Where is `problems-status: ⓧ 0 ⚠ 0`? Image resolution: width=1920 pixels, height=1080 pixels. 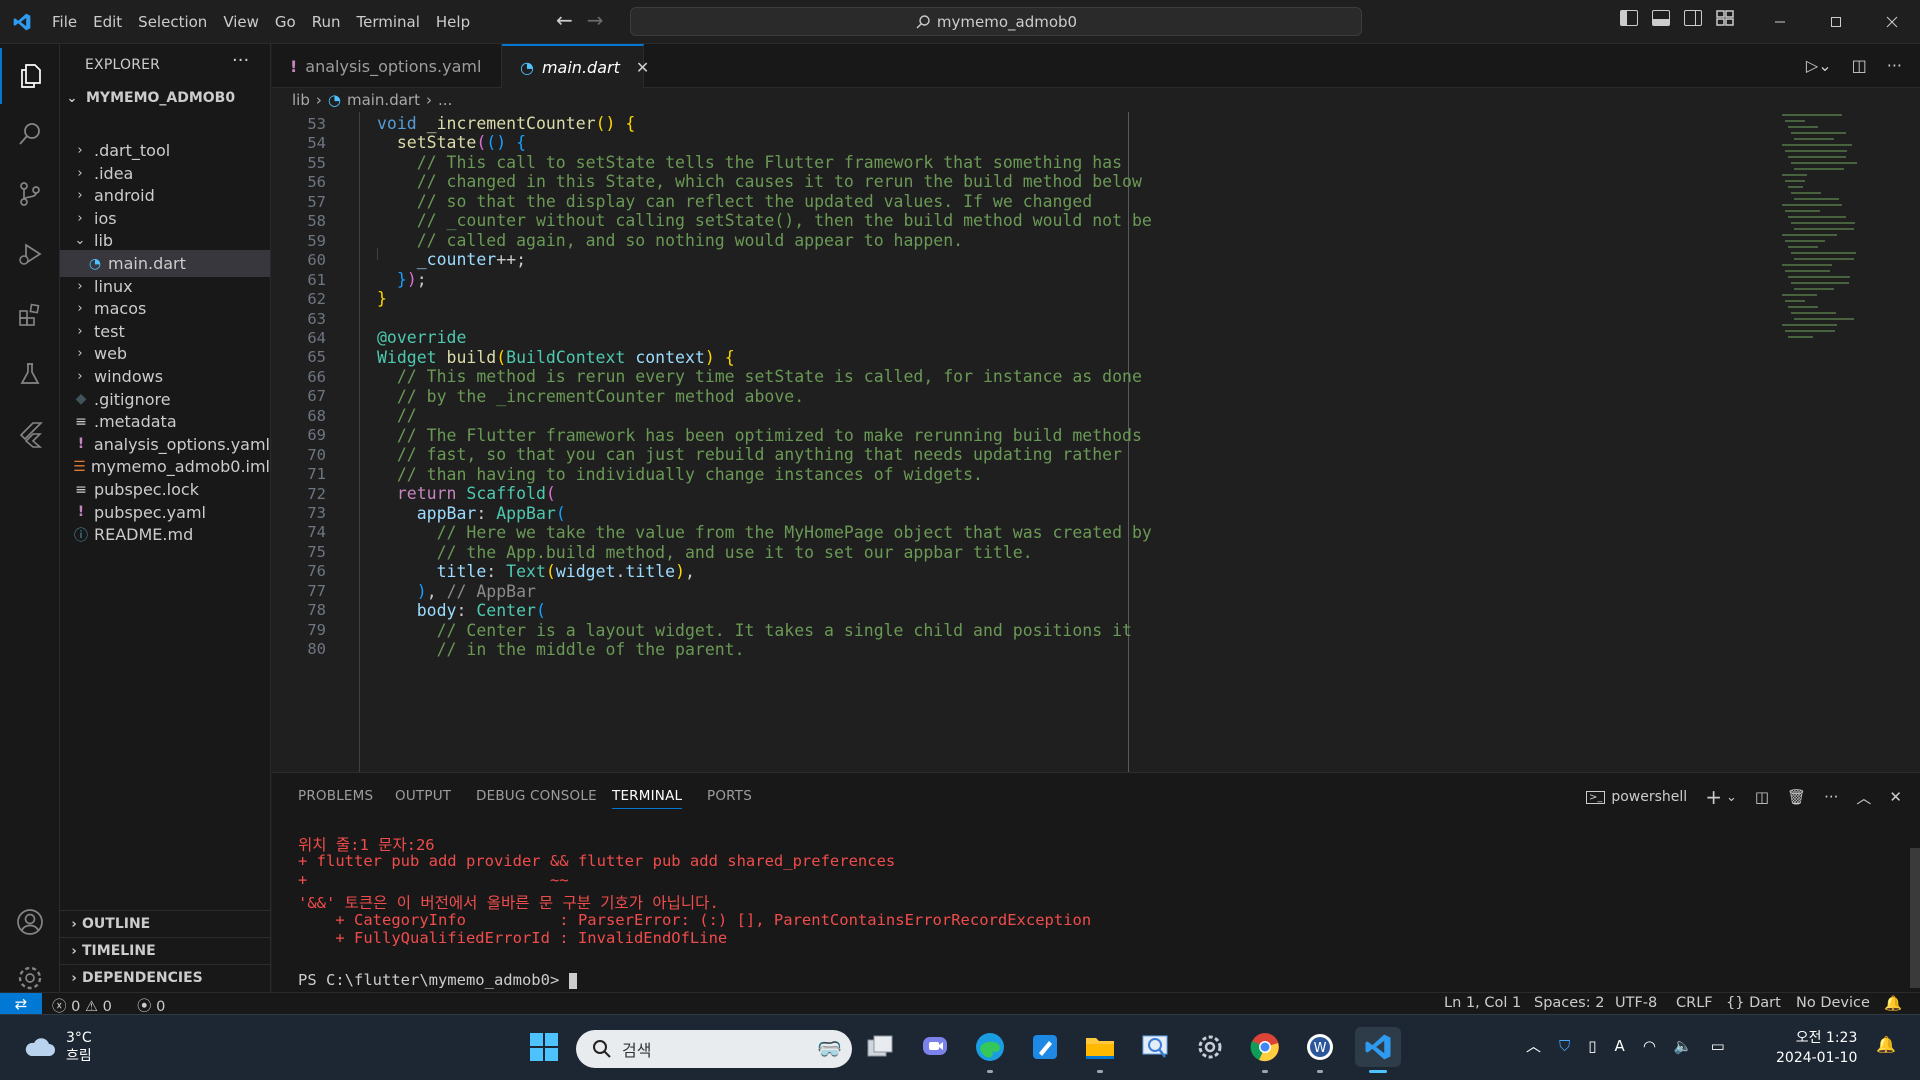 problems-status: ⓧ 0 ⚠ 0 is located at coordinates (82, 1005).